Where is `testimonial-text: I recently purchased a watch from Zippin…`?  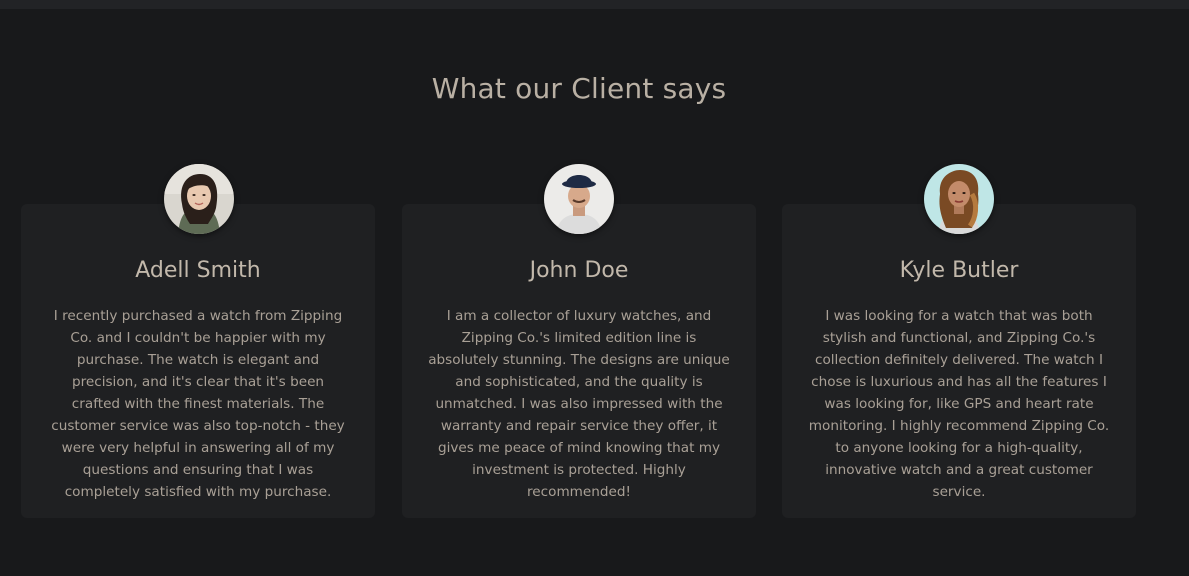 testimonial-text: I recently purchased a watch from Zippin… is located at coordinates (198, 404).